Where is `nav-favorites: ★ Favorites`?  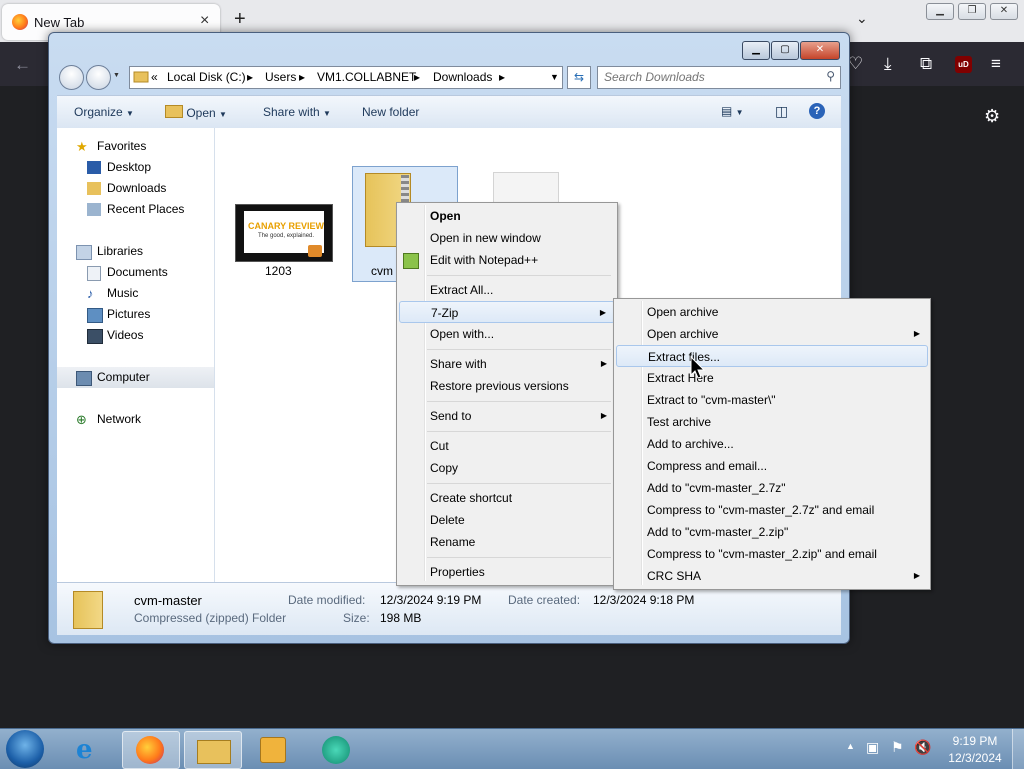 nav-favorites: ★ Favorites is located at coordinates (135, 146).